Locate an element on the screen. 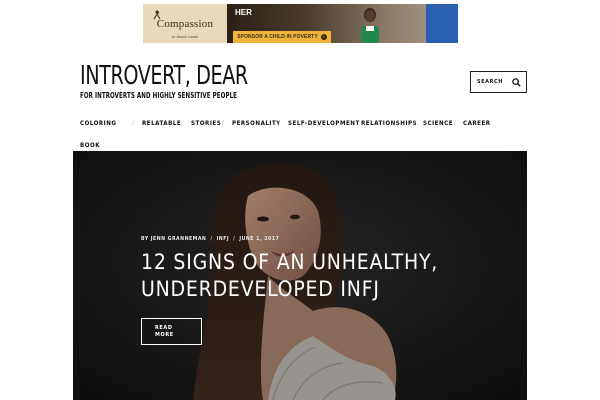 The image size is (600, 400). search-label: SEARCH is located at coordinates (490, 82).